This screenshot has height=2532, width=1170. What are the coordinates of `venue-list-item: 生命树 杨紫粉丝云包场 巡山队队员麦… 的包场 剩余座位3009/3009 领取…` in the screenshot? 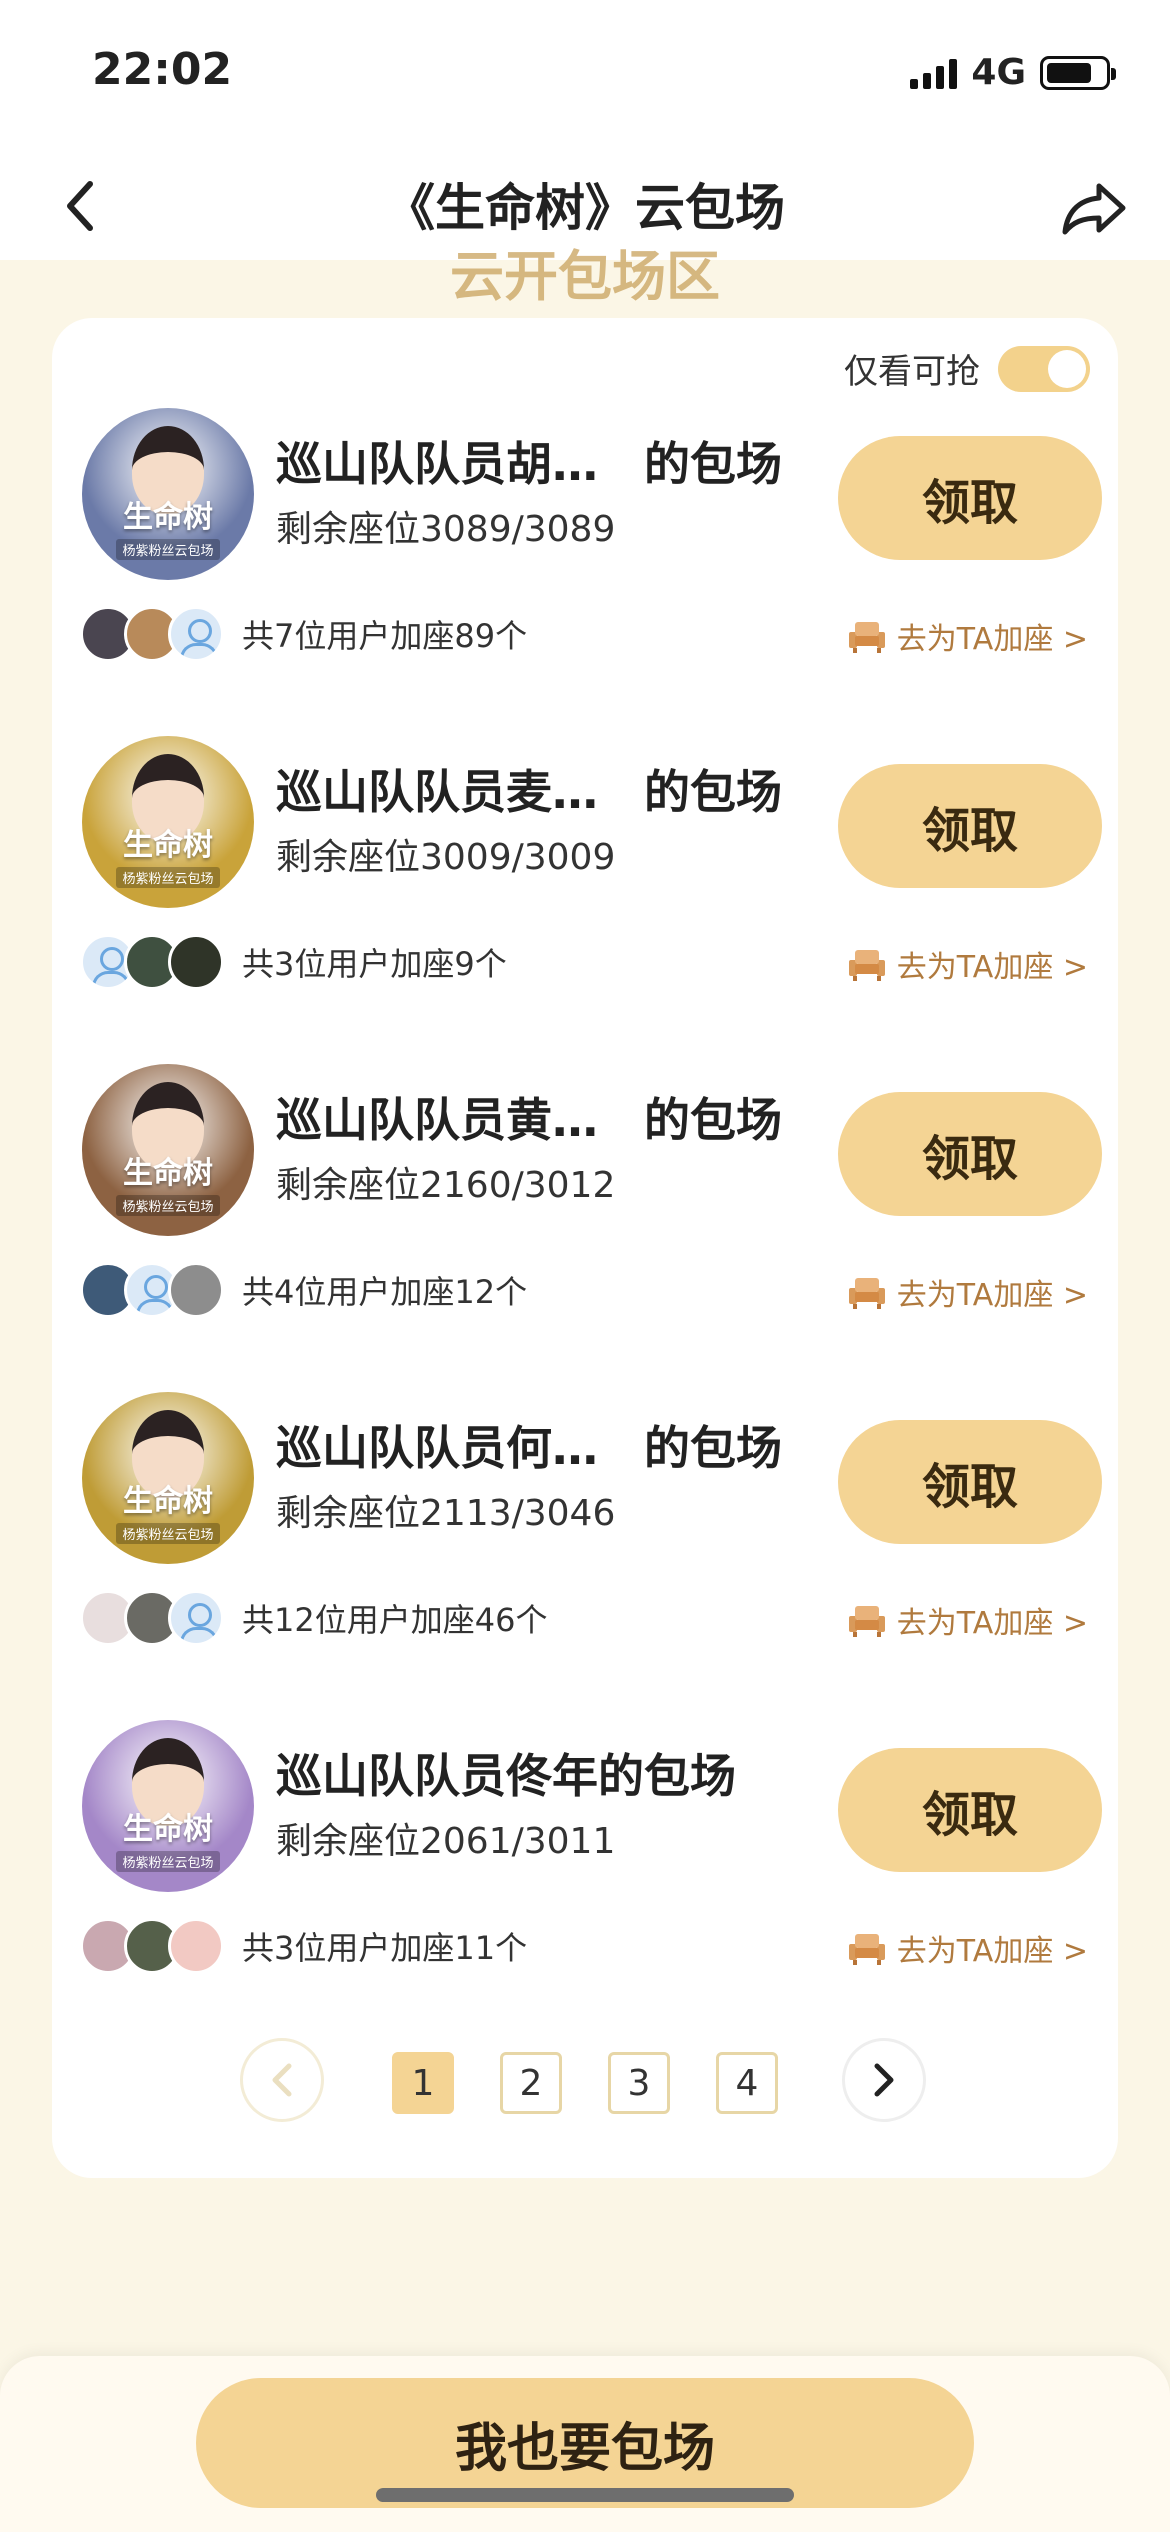 It's located at (585, 818).